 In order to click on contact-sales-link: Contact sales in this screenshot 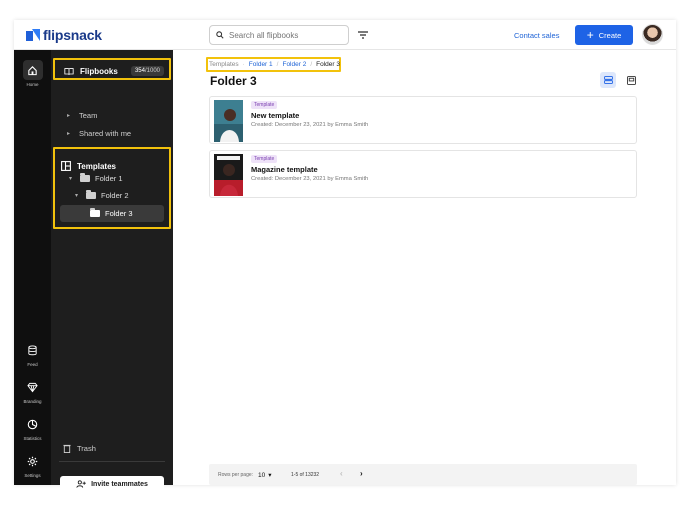, I will do `click(536, 35)`.